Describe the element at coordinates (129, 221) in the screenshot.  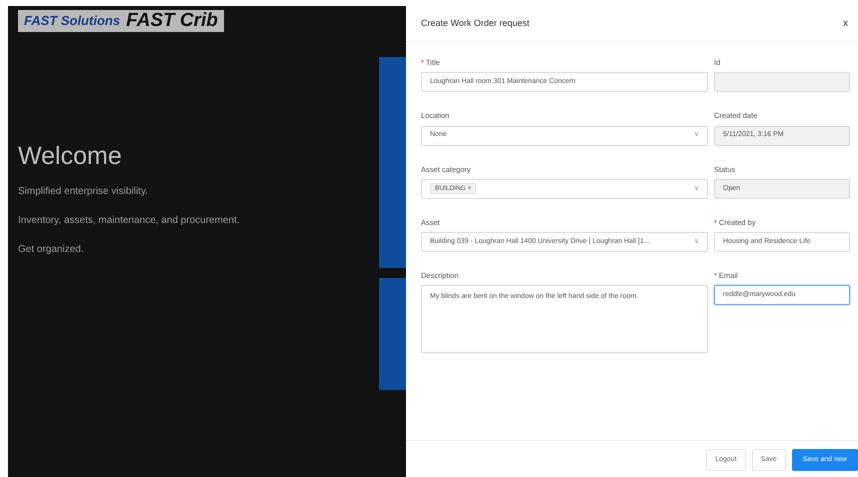
I see `tagline-text: Inventory, assets, maintenance, and procurement.` at that location.